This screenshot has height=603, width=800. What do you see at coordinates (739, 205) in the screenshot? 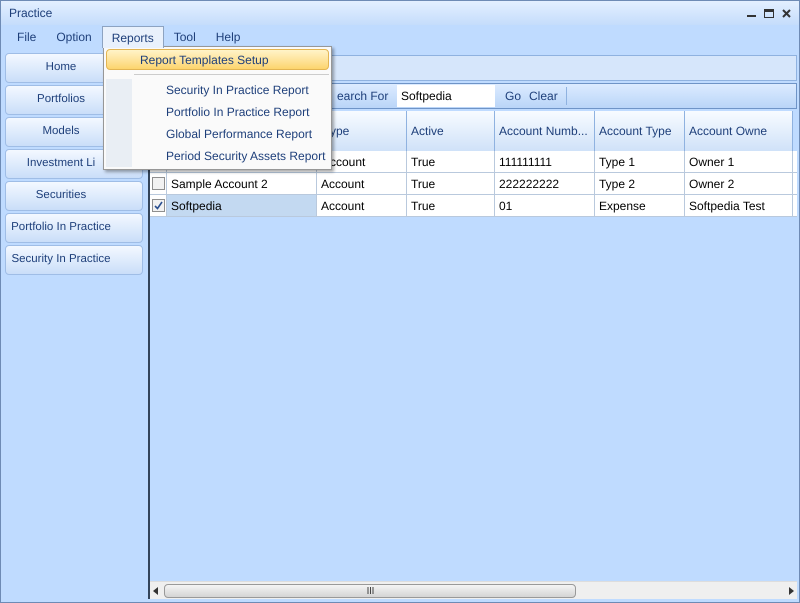
I see `table-cell: Softpedia Test` at bounding box center [739, 205].